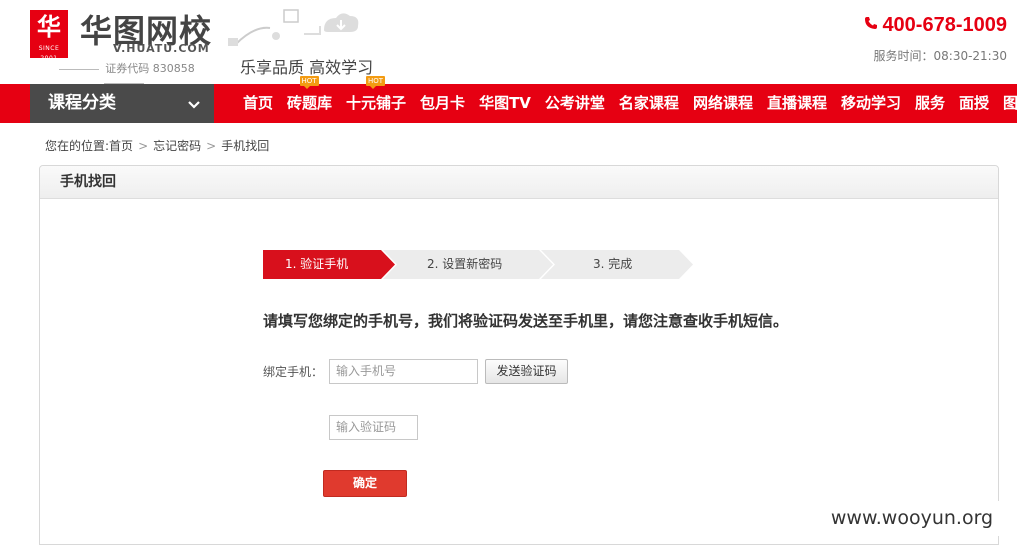 The height and width of the screenshot is (545, 1017). What do you see at coordinates (177, 146) in the screenshot?
I see `breadcrumb-forgot-password: 忘记密码` at bounding box center [177, 146].